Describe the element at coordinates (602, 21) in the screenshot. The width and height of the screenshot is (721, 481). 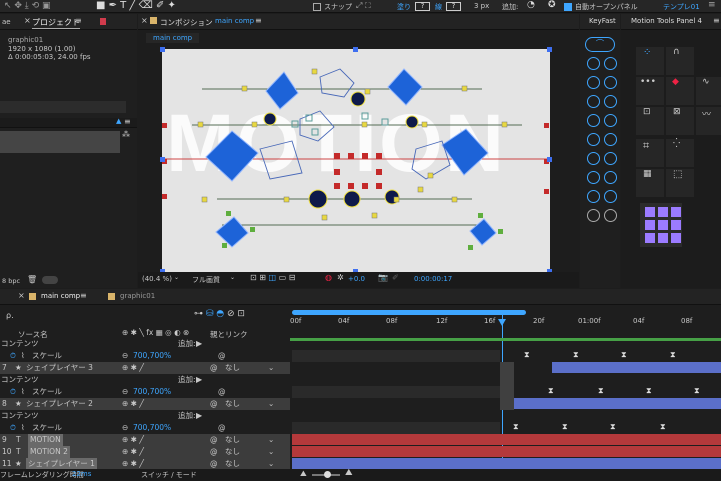
I see `keyfast-title: KeyFast` at that location.